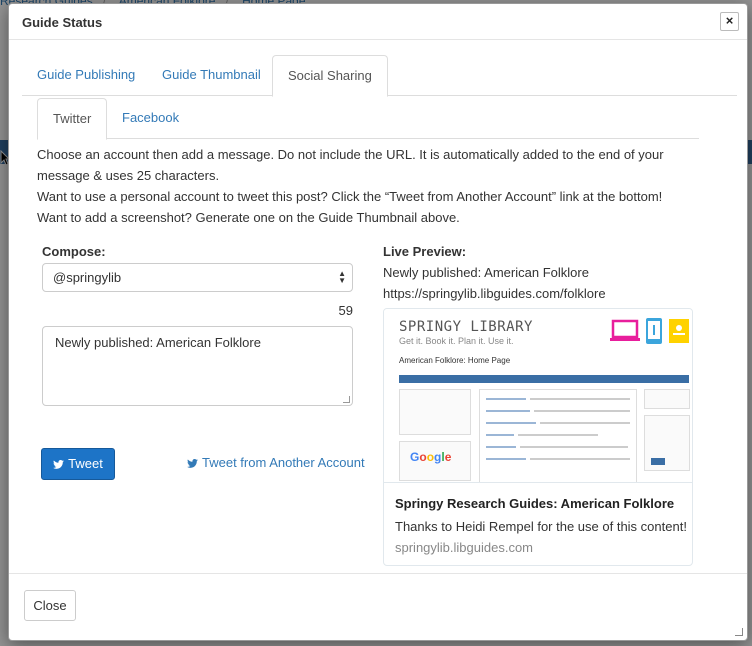 This screenshot has height=646, width=752. I want to click on laptop-icon, so click(625, 330).